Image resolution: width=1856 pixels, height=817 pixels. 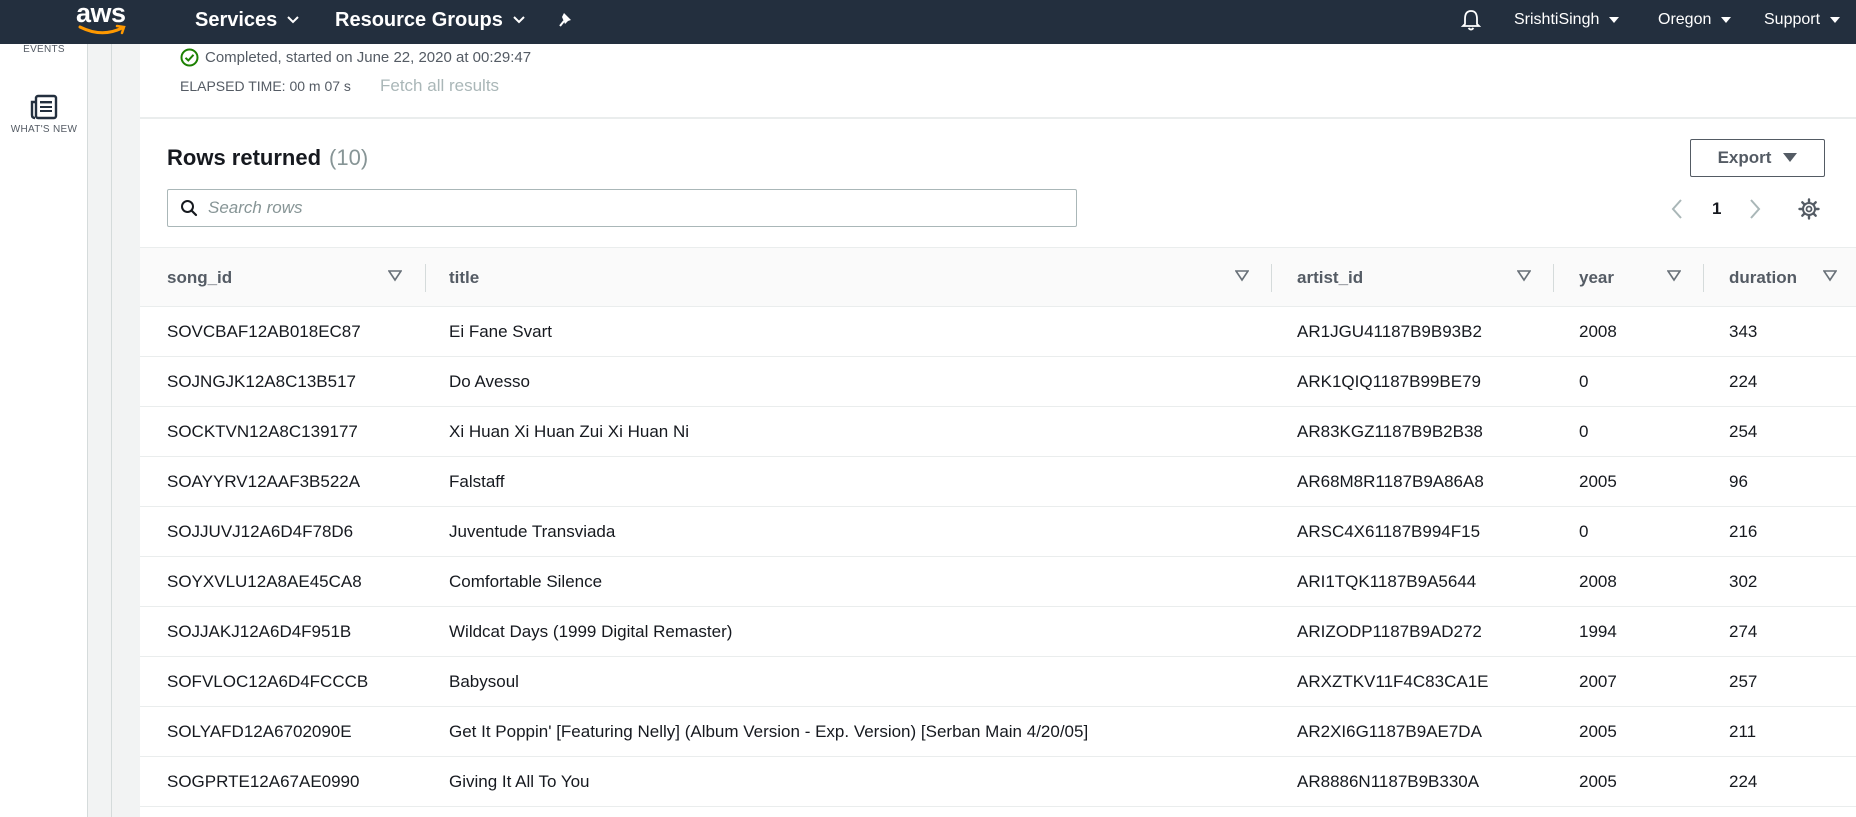 What do you see at coordinates (1389, 381) in the screenshot?
I see `cell-artist-id: ARK1QIQ1187B99BE79` at bounding box center [1389, 381].